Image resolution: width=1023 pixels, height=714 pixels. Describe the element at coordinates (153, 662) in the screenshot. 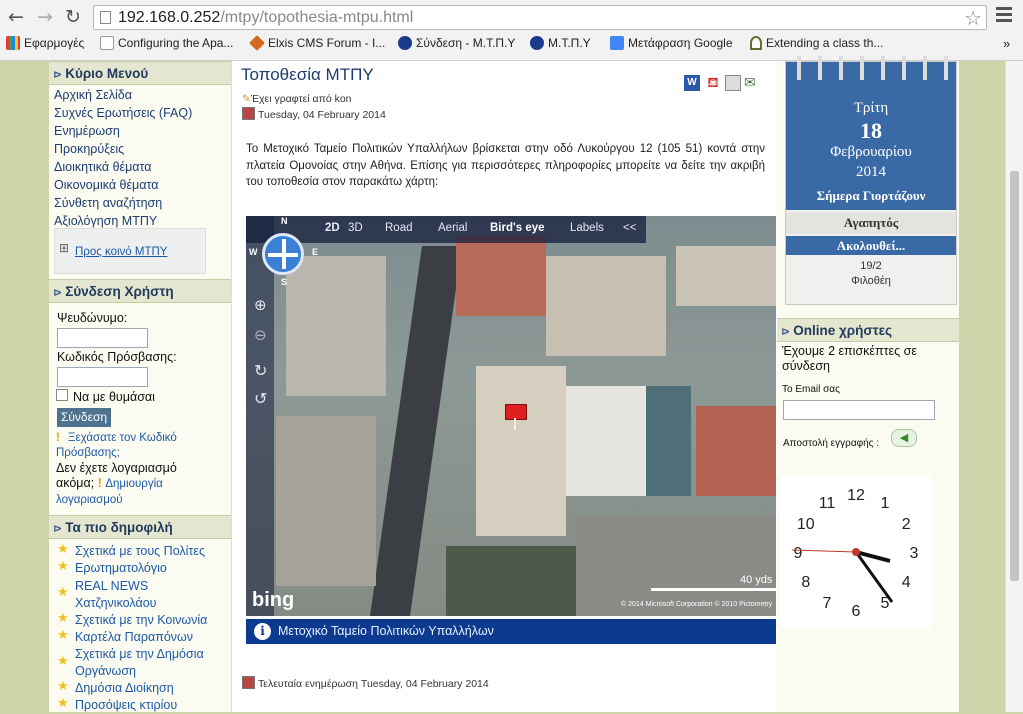

I see `popular-item: Σχετικά με την Δημόσια Οργάνωση` at that location.